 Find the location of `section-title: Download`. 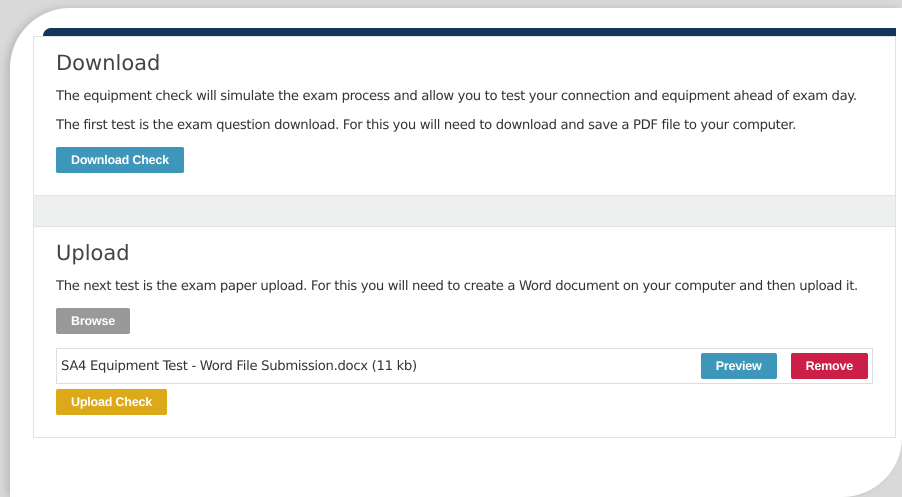

section-title: Download is located at coordinates (109, 63).